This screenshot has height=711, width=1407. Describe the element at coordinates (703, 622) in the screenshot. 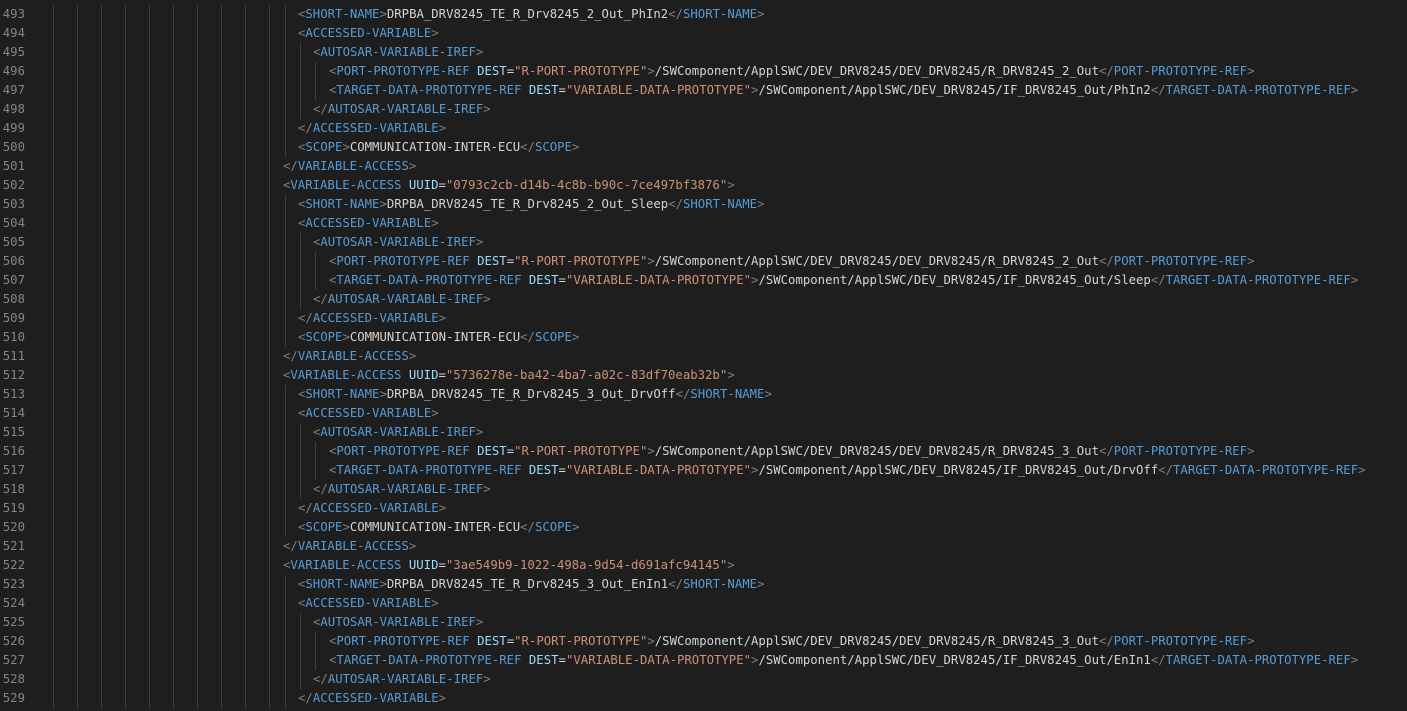

I see `code-line: 525 <AUTOSAR-VARIABLE-IREF>` at that location.